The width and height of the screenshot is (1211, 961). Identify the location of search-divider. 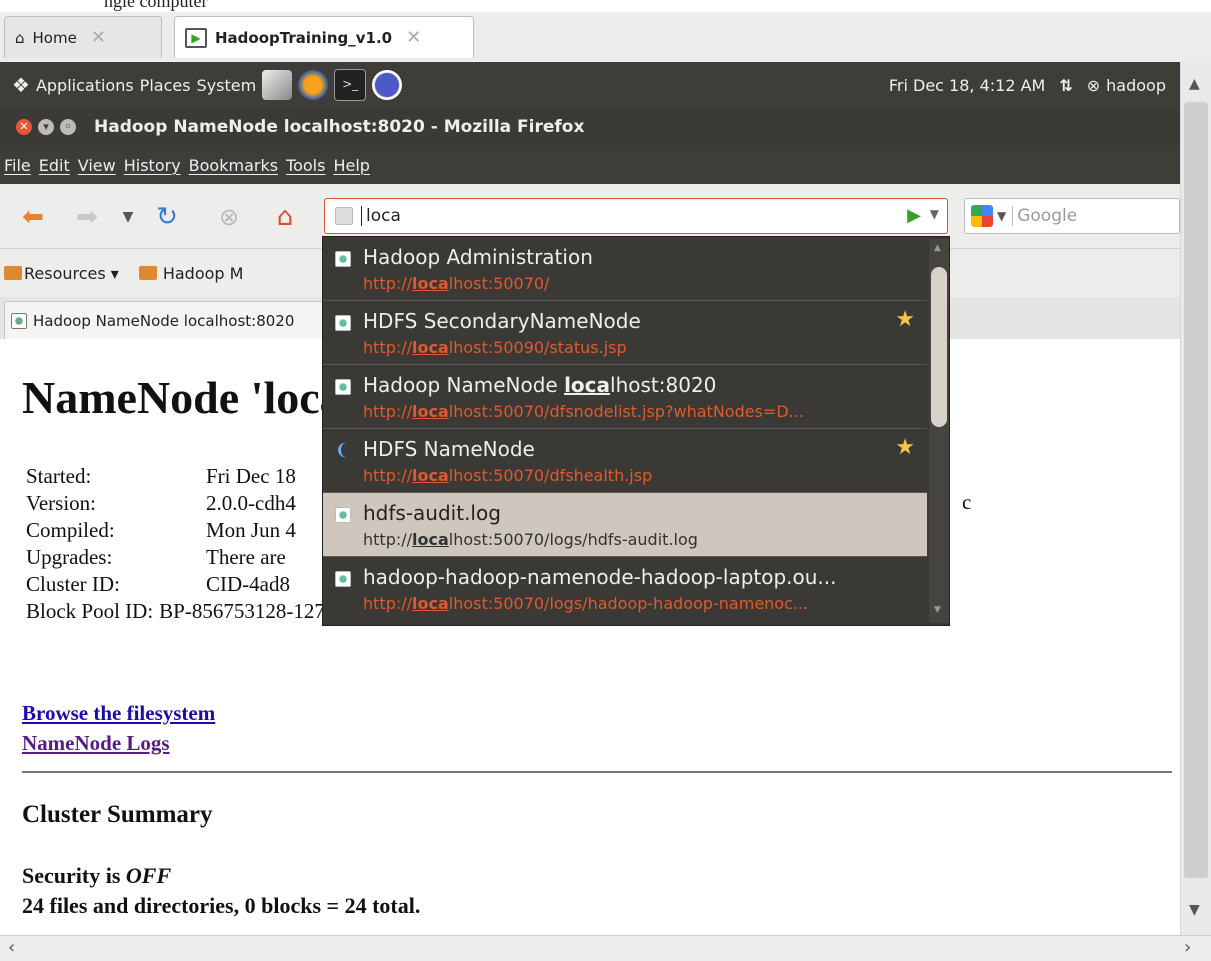
(1013, 216).